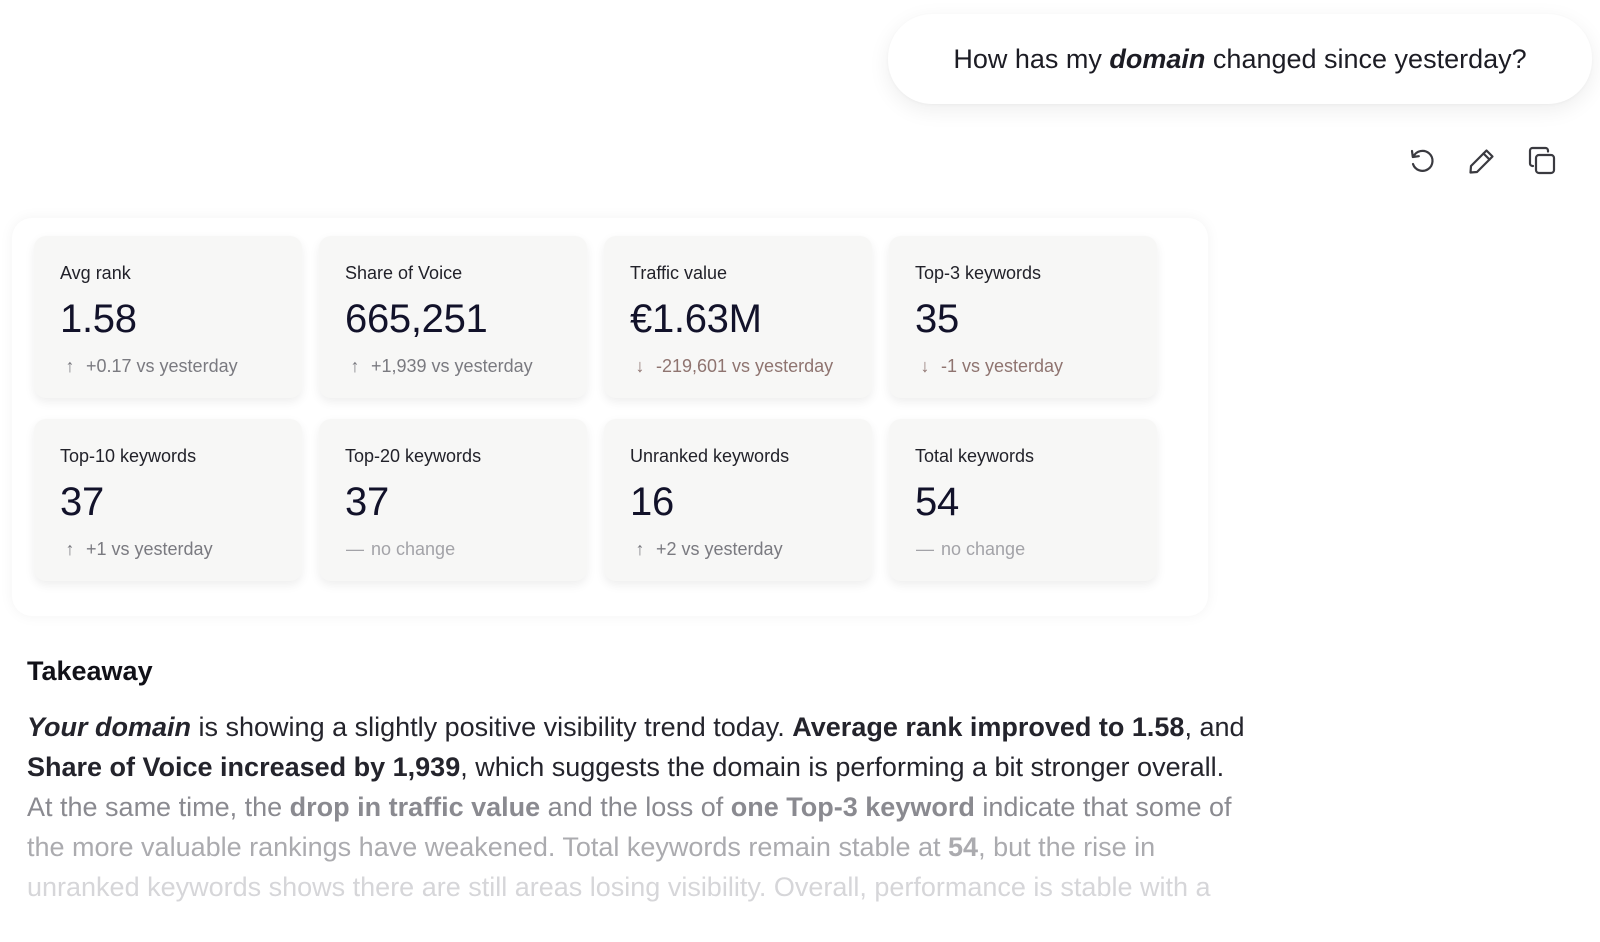 This screenshot has width=1600, height=942. Describe the element at coordinates (413, 456) in the screenshot. I see `metric-label: Top-20 keywords` at that location.